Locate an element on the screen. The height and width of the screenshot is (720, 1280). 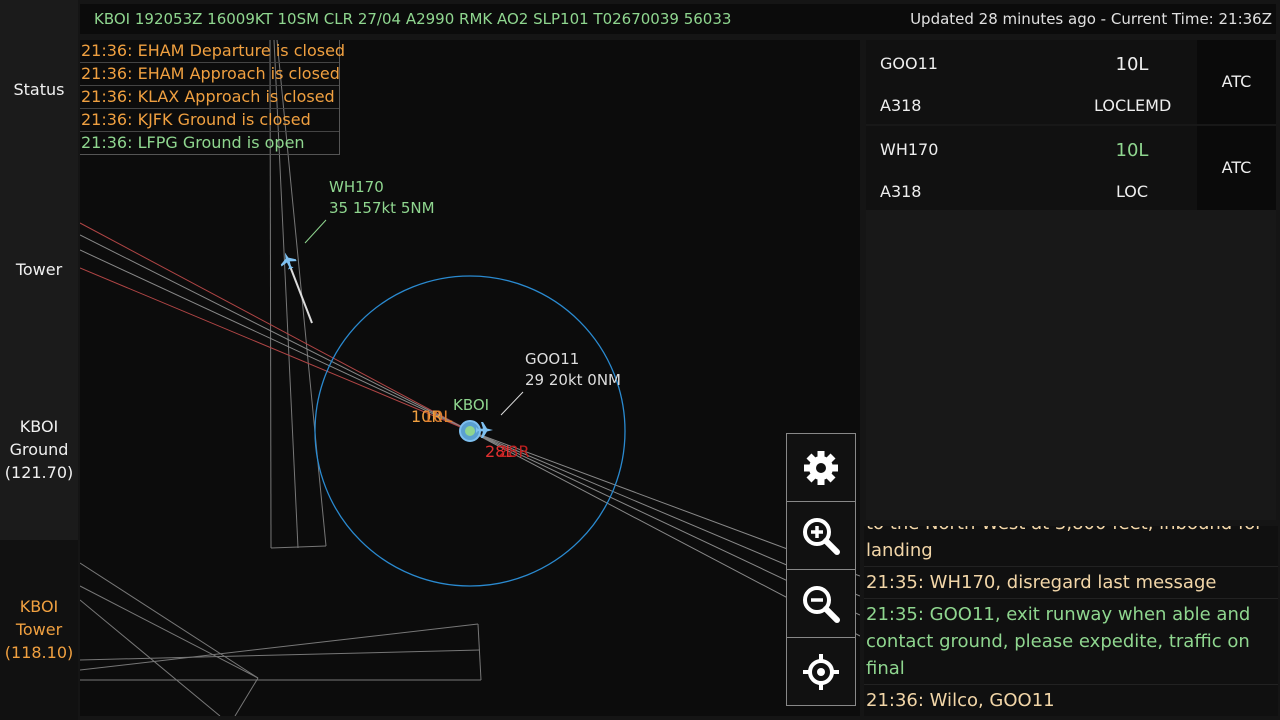
tower-button: Tower is located at coordinates (39, 269).